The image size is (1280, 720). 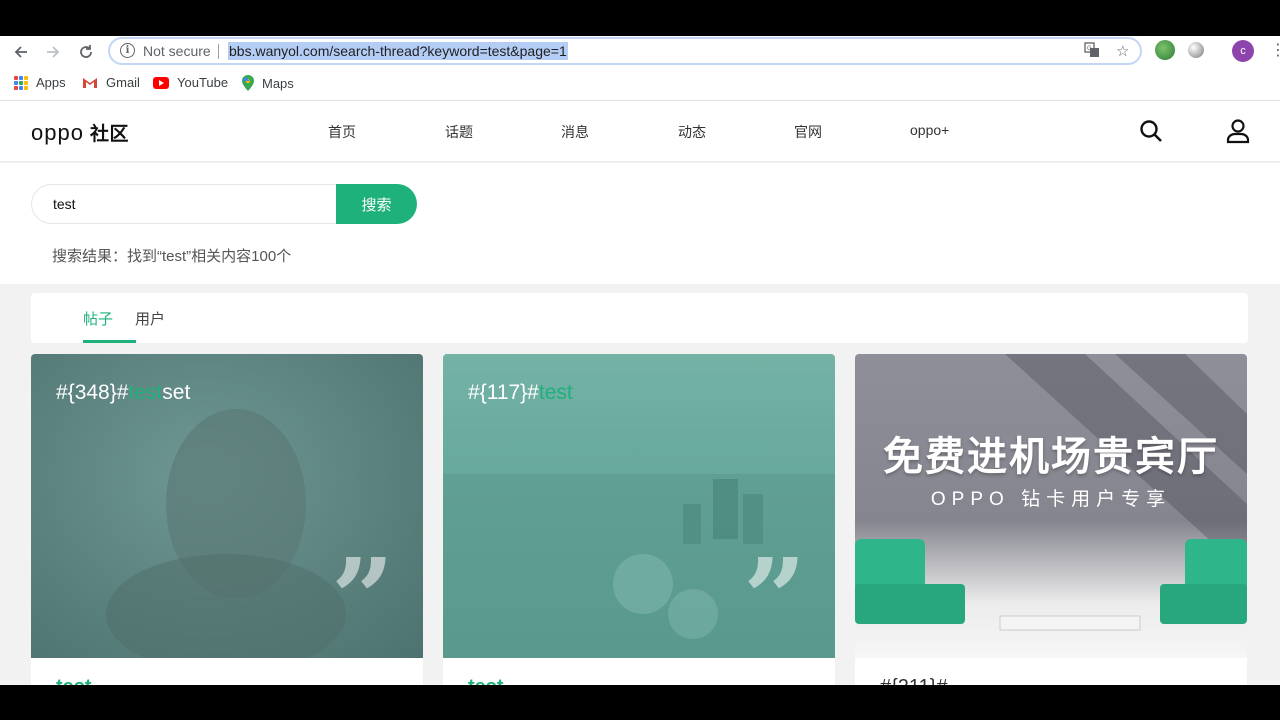 I want to click on divider, so click(x=218, y=51).